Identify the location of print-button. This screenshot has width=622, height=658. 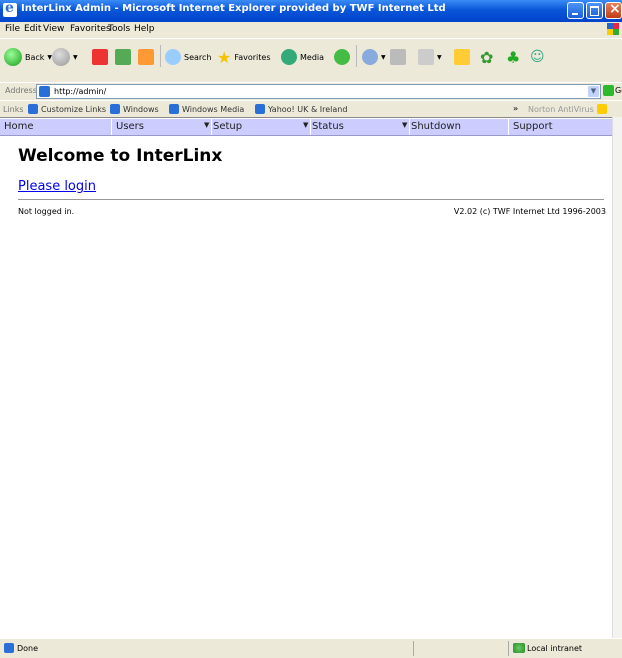
(398, 57).